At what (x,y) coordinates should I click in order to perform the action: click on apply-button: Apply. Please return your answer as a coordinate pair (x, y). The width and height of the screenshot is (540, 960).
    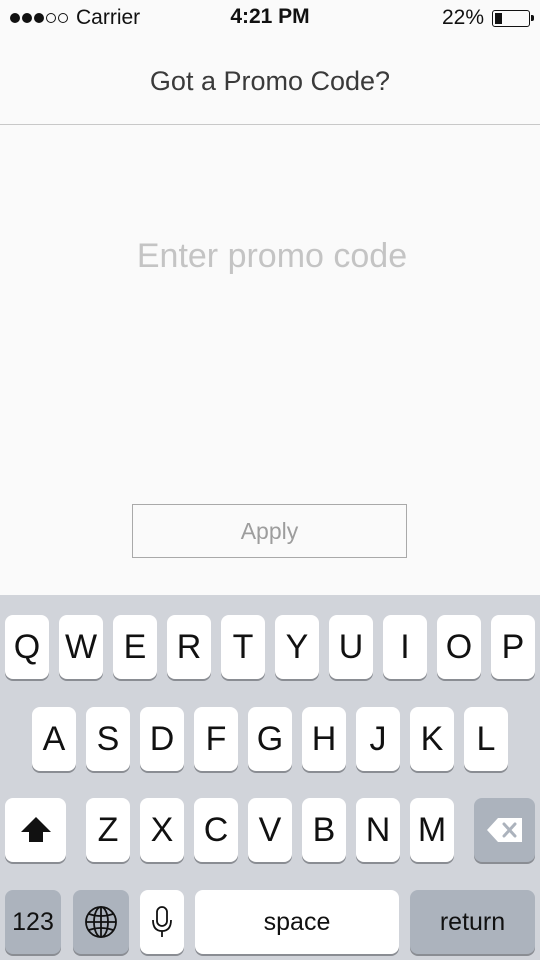
    Looking at the image, I should click on (269, 531).